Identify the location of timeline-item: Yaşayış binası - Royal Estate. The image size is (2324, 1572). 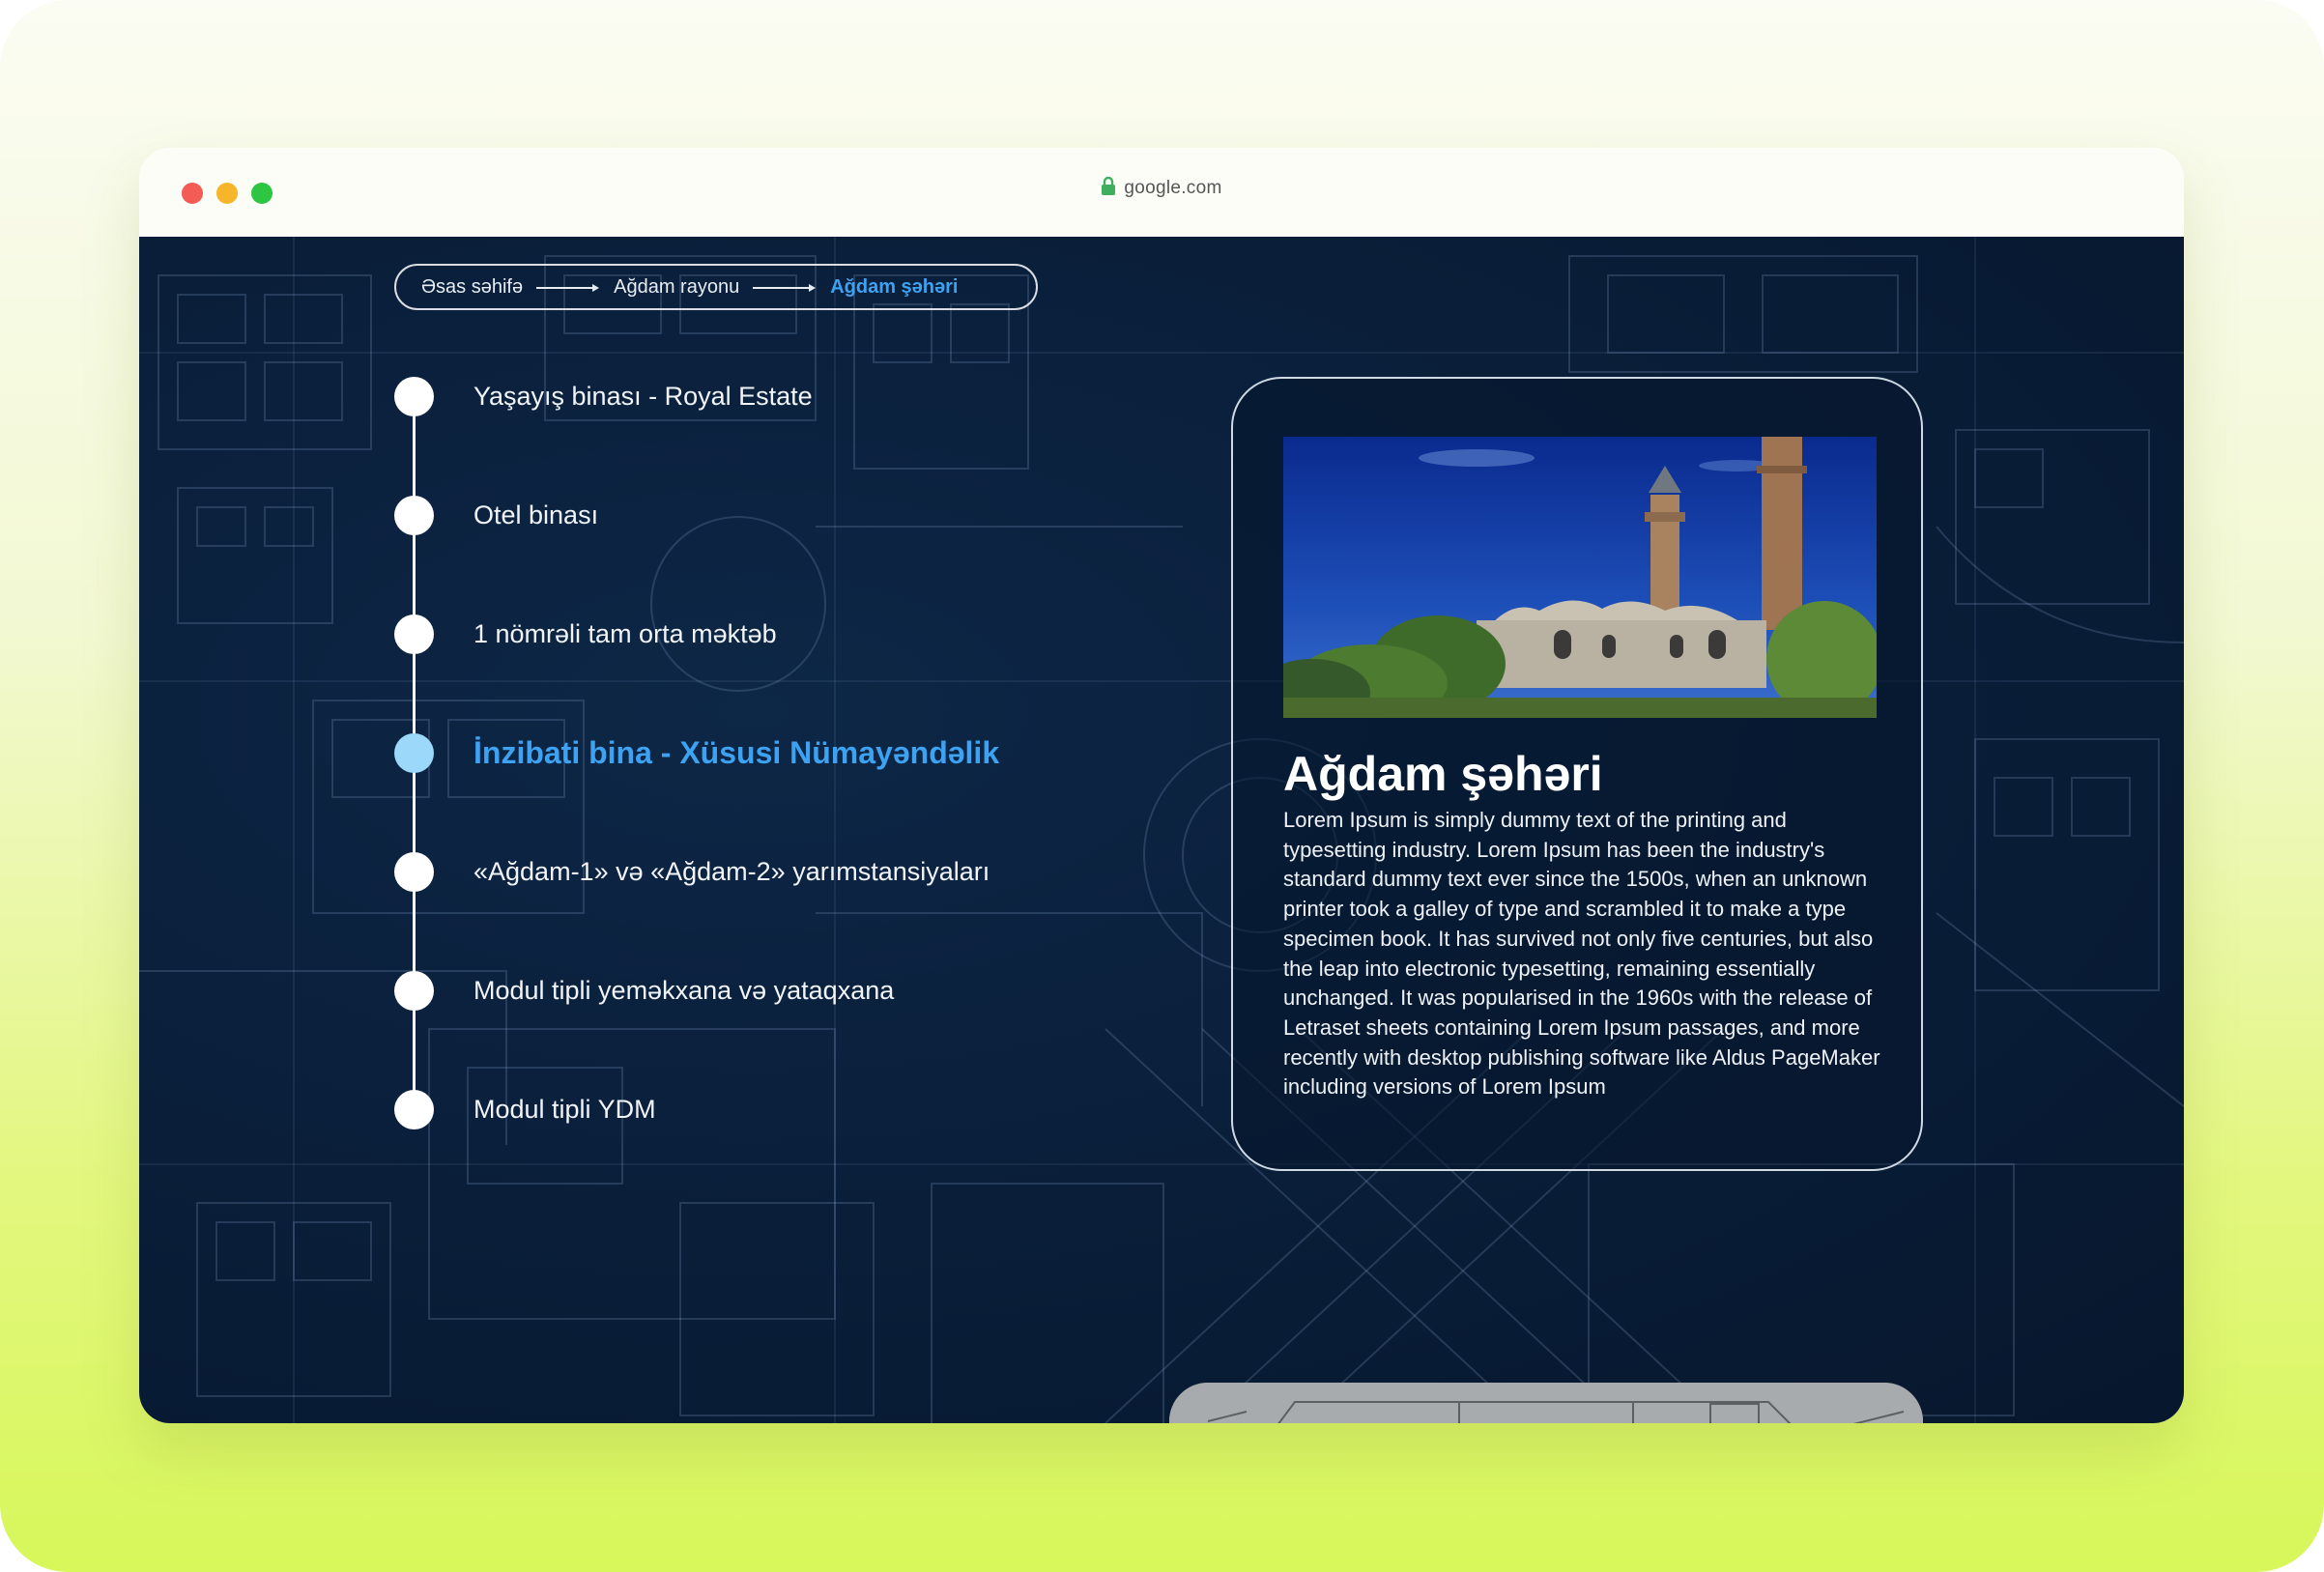
(603, 396).